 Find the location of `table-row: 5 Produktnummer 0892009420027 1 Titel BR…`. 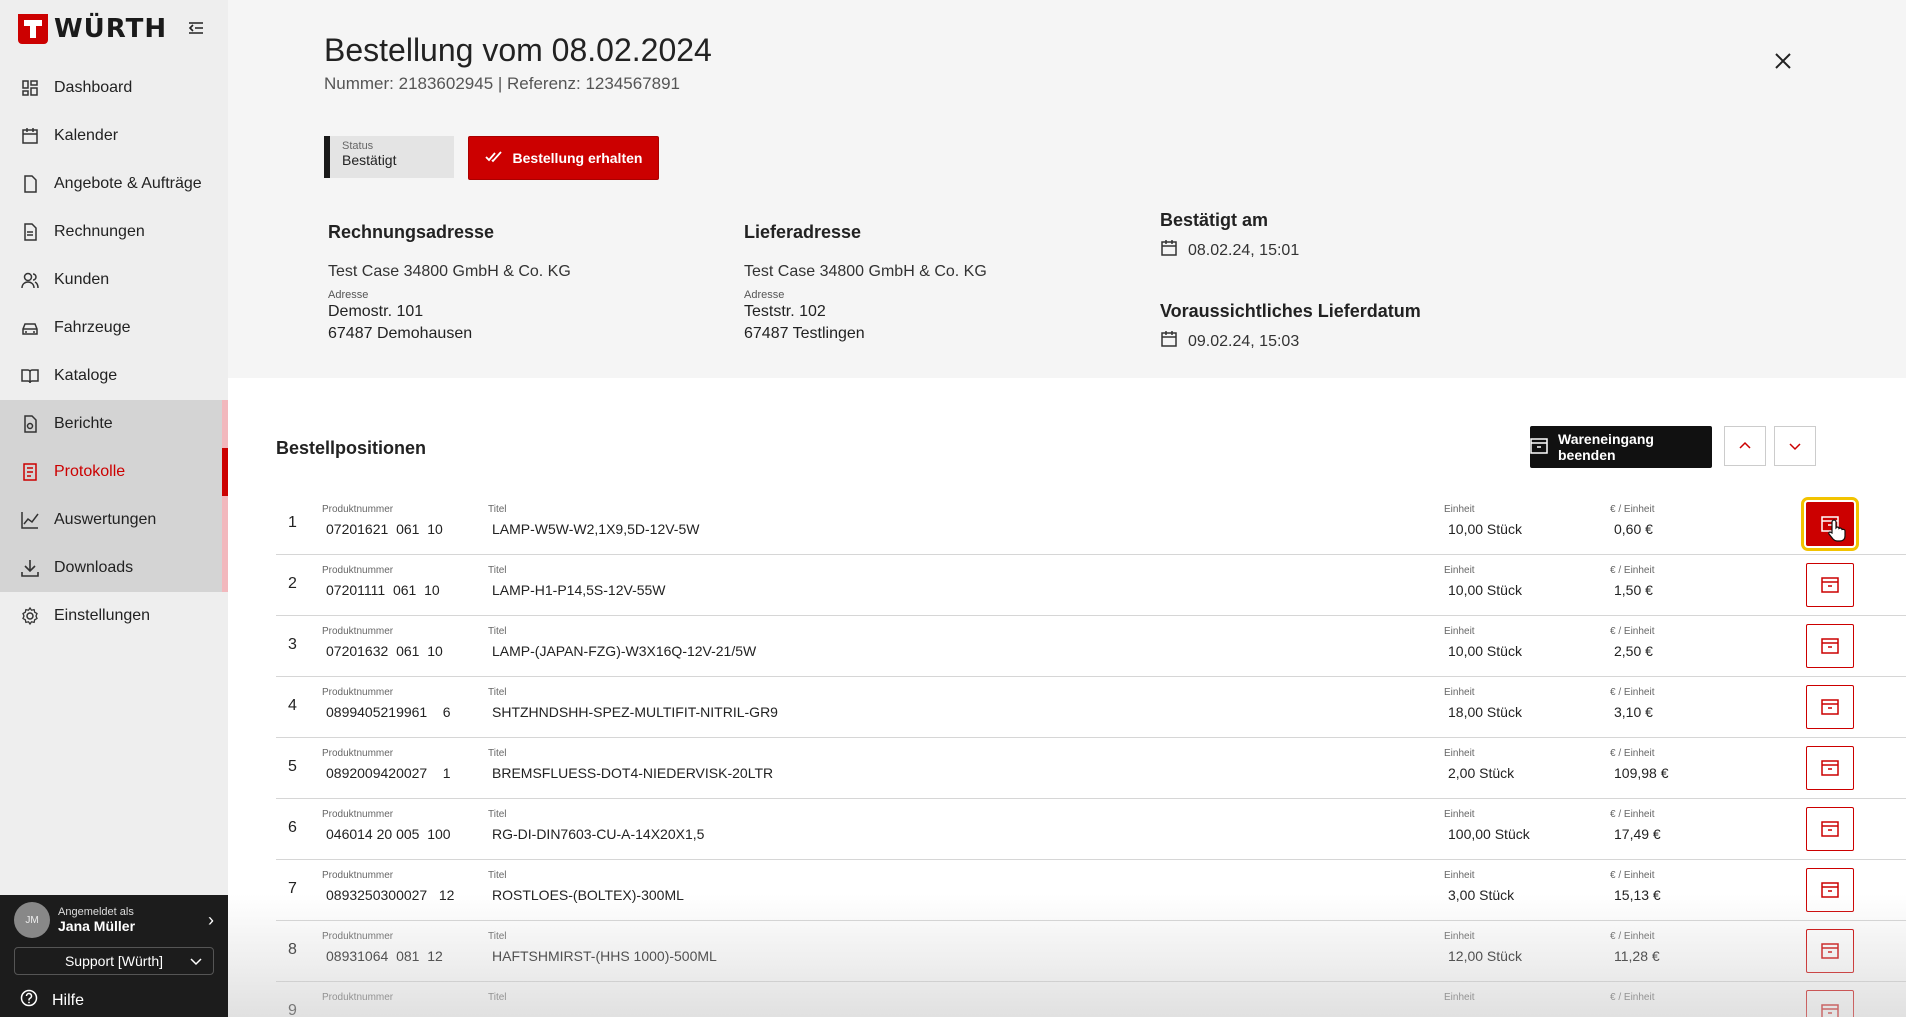

table-row: 5 Produktnummer 0892009420027 1 Titel BR… is located at coordinates (1091, 768).